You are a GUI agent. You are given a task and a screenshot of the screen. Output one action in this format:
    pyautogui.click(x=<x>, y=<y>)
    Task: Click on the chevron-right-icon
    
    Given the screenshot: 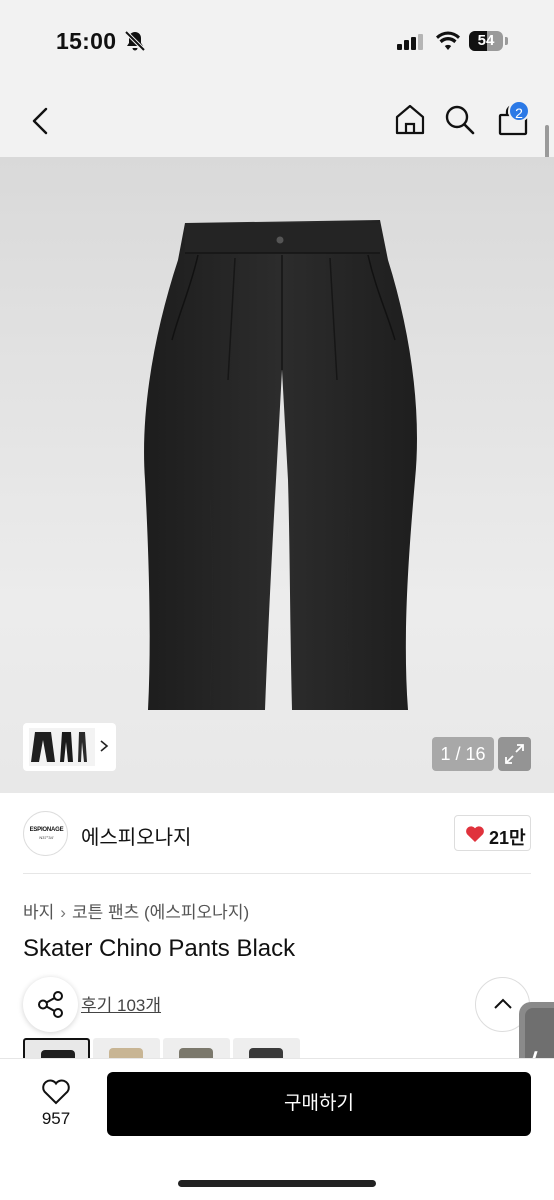 What is the action you would take?
    pyautogui.click(x=104, y=746)
    